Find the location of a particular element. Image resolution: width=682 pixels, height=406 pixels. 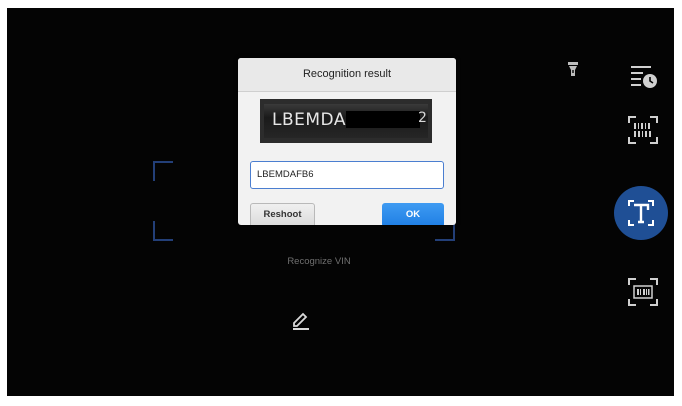

redaction-bar is located at coordinates (383, 119).